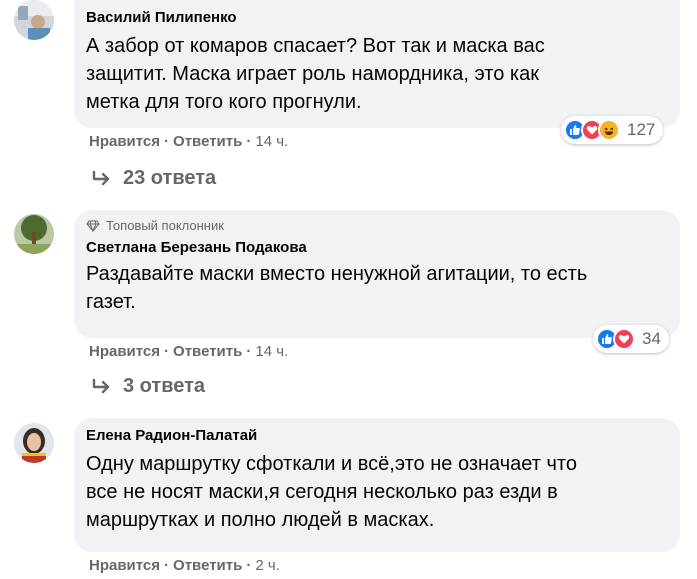  Describe the element at coordinates (377, 226) in the screenshot. I see `top-fan-badge: Топовый поклонник` at that location.